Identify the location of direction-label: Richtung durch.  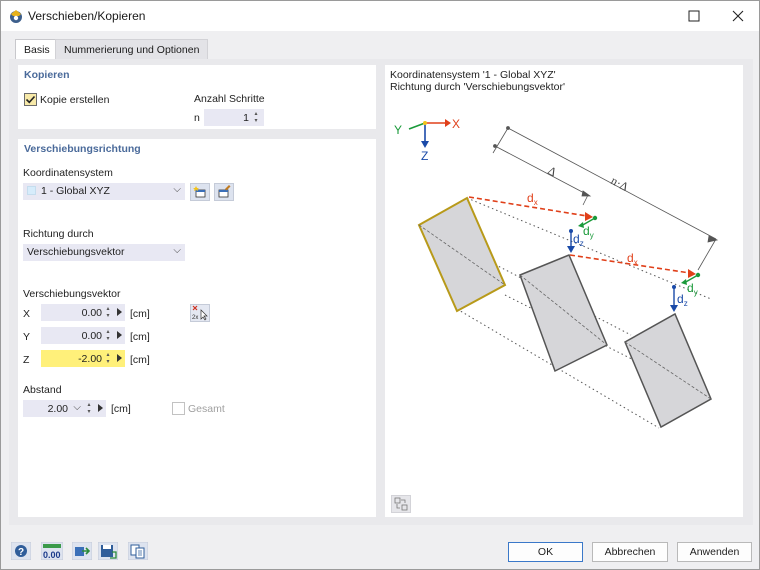
(58, 234).